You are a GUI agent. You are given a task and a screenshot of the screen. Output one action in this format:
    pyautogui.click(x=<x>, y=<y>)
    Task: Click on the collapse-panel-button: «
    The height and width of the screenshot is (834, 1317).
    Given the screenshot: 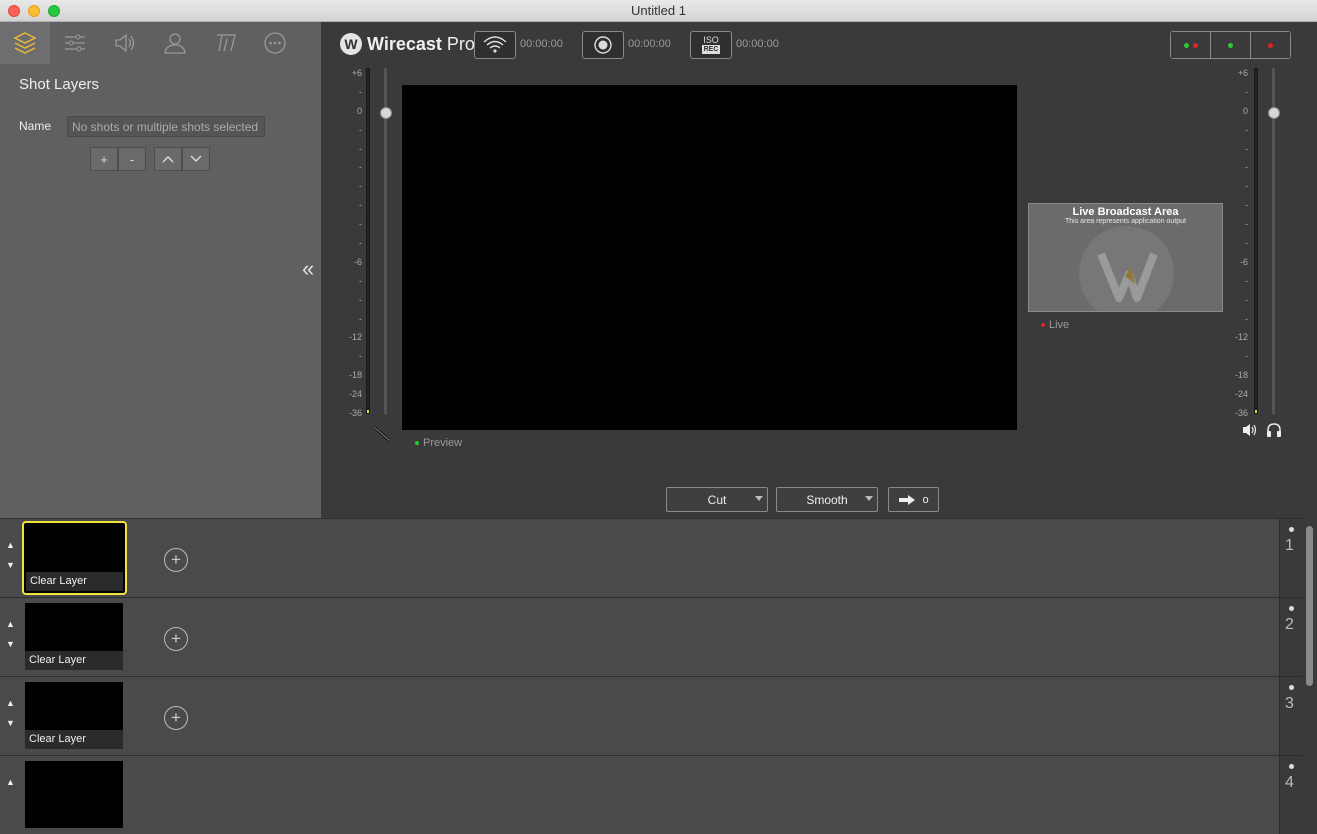 What is the action you would take?
    pyautogui.click(x=308, y=269)
    